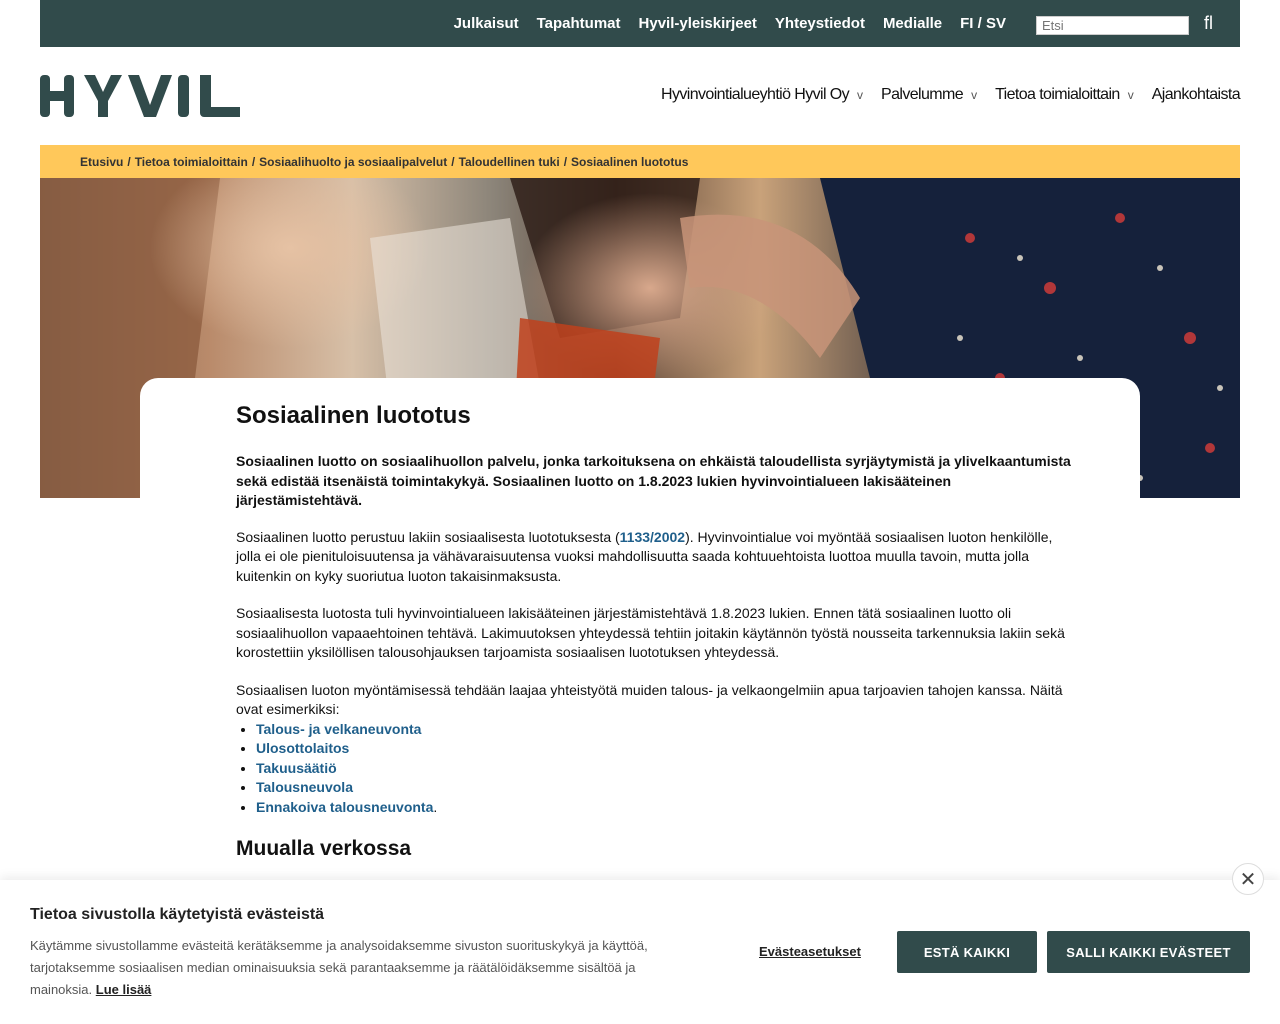 The image size is (1280, 1024). I want to click on mainnav-label: Hyvinvointialueyhtiö Hyvil Oy, so click(755, 94).